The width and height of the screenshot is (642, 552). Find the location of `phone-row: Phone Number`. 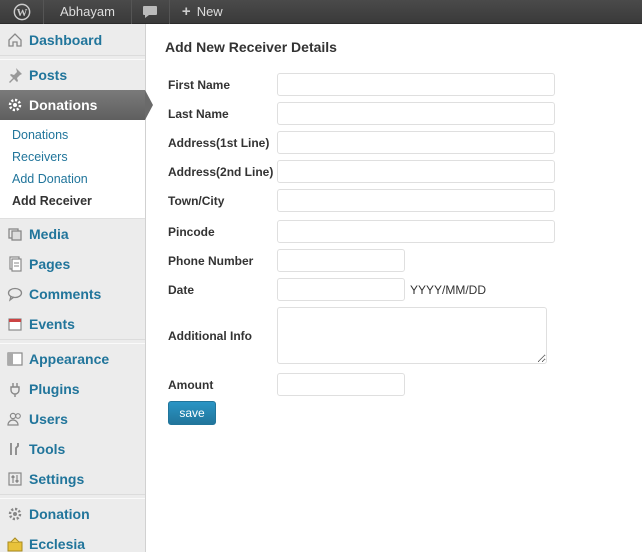

phone-row: Phone Number is located at coordinates (286, 260).